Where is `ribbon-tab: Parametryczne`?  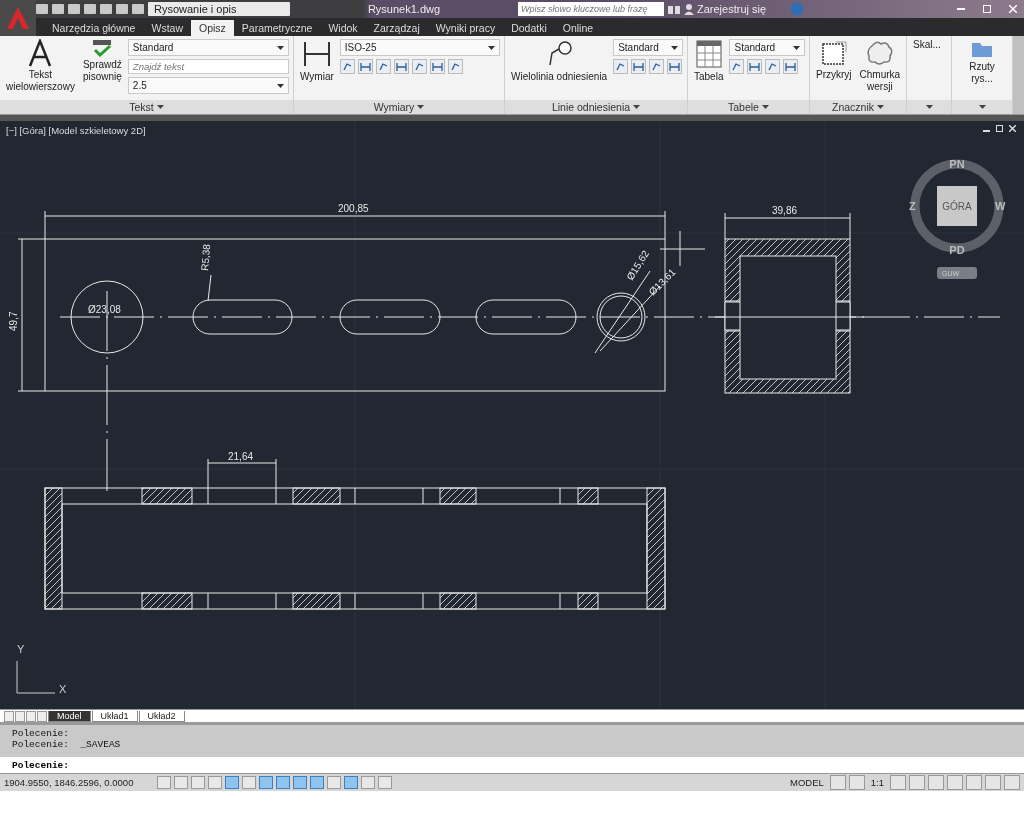 ribbon-tab: Parametryczne is located at coordinates (277, 28).